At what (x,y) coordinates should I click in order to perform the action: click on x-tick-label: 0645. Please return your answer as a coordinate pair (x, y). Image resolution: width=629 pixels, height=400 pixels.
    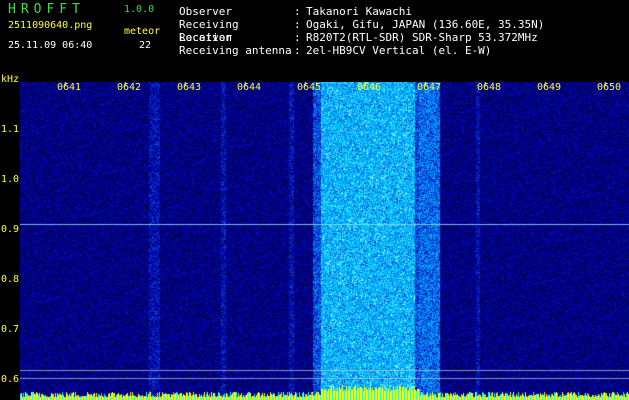
    Looking at the image, I should click on (309, 87).